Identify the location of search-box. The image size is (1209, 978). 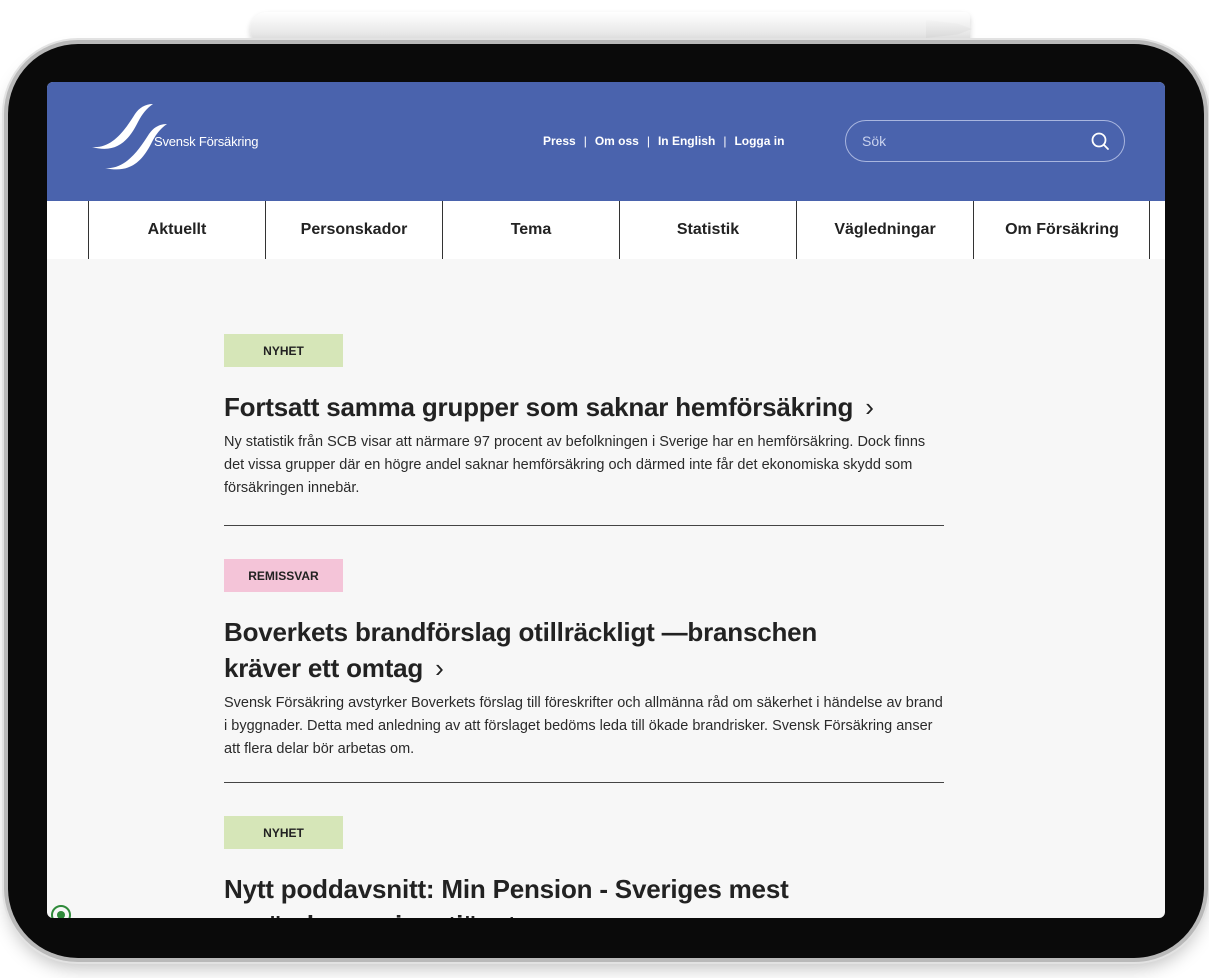
(985, 141).